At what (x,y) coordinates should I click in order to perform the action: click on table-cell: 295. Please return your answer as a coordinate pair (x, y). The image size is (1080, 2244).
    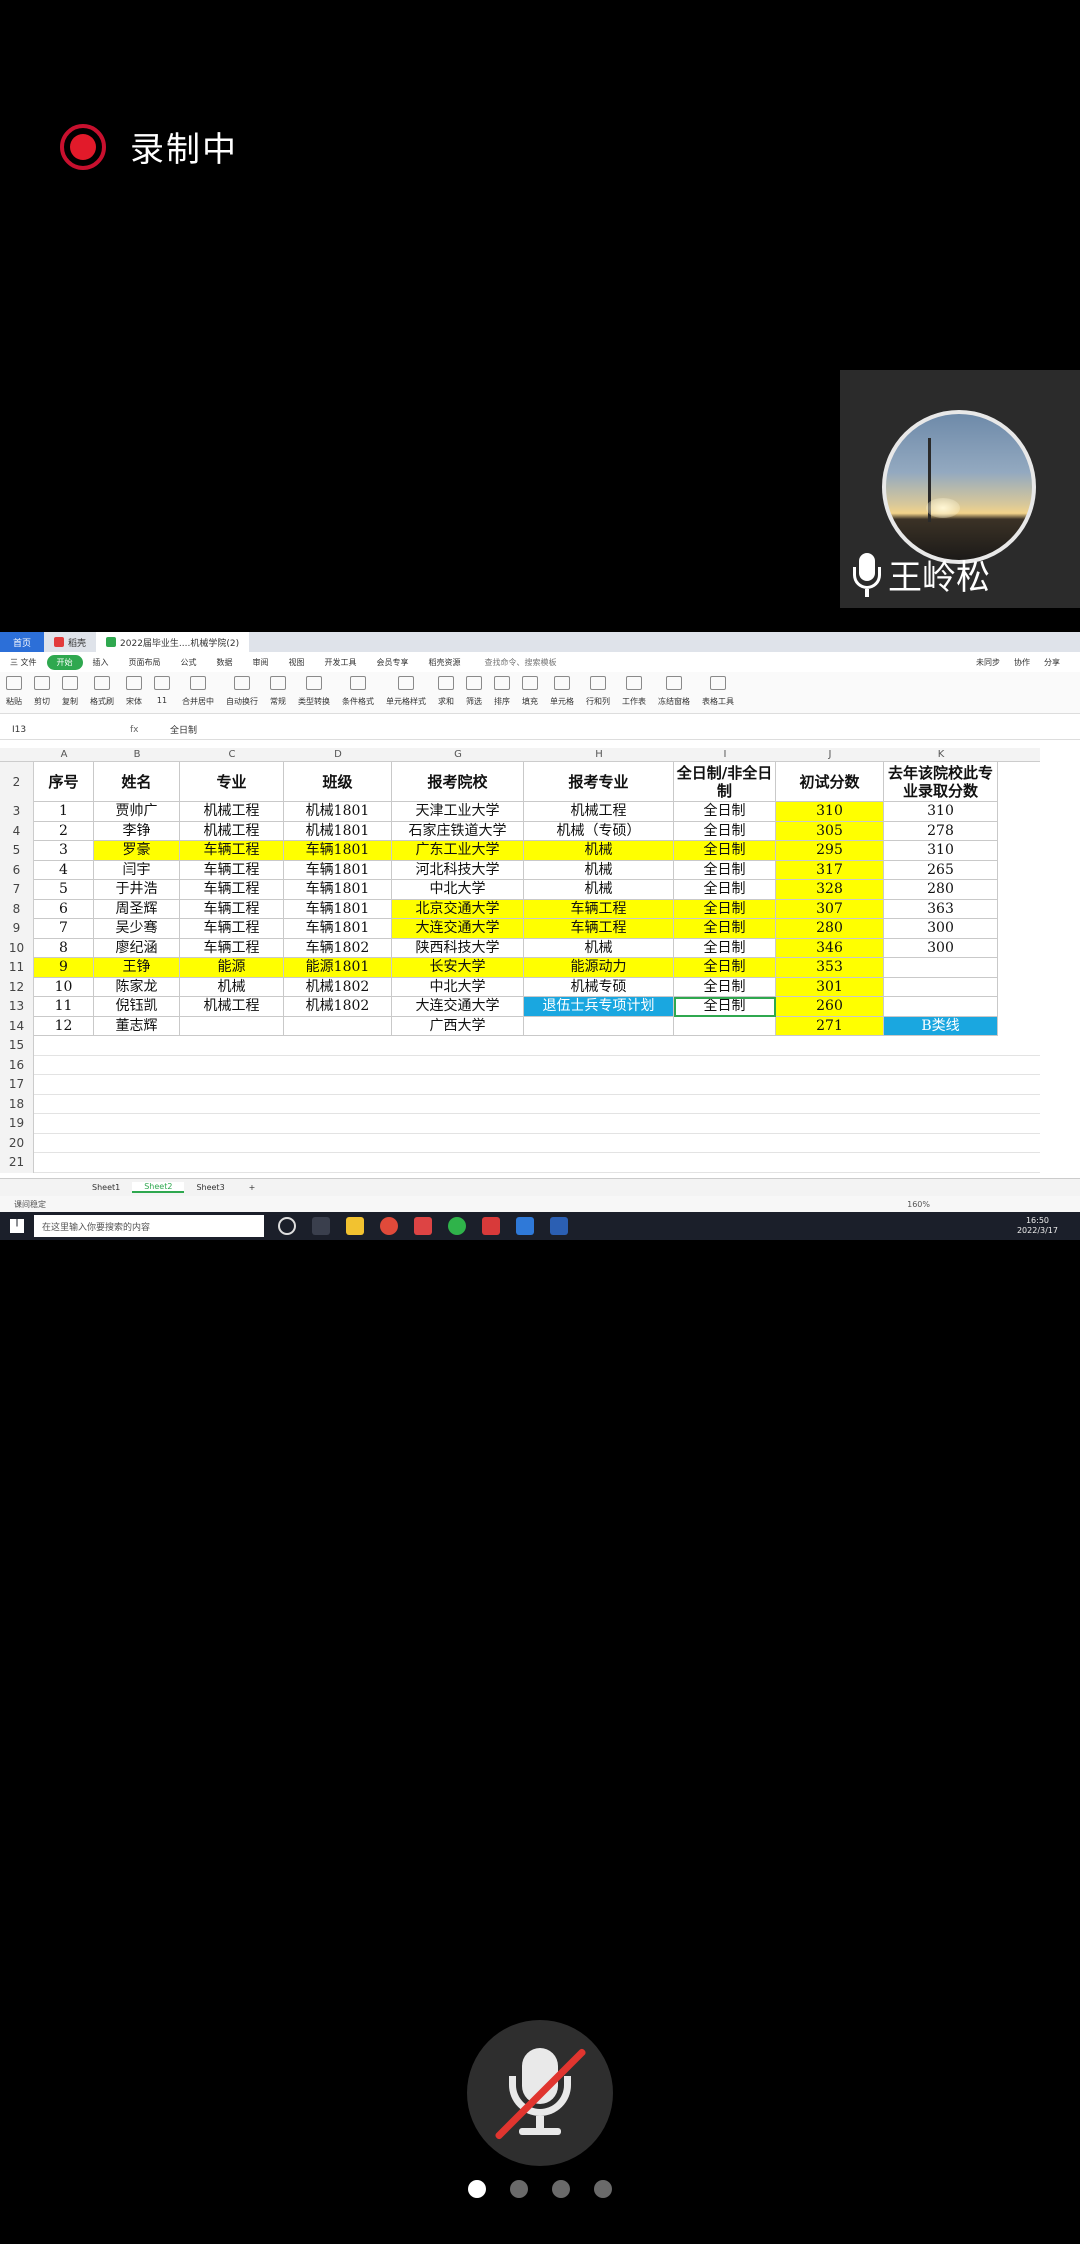
    Looking at the image, I should click on (830, 851).